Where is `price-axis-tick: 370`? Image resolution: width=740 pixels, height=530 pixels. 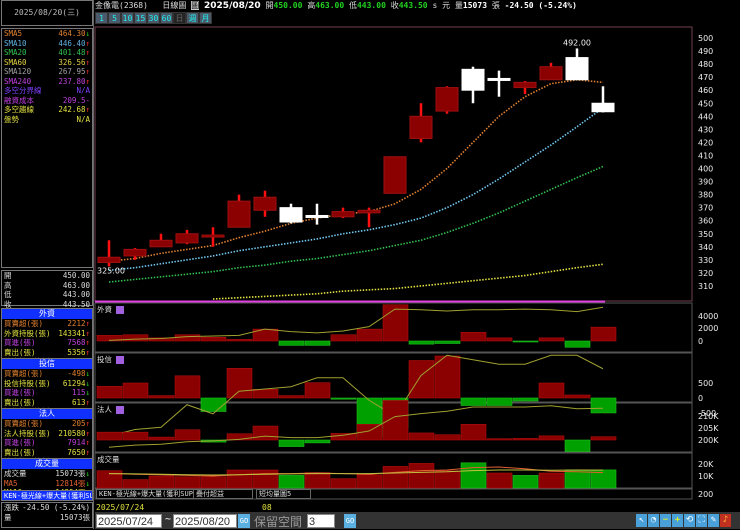 price-axis-tick: 370 is located at coordinates (705, 208).